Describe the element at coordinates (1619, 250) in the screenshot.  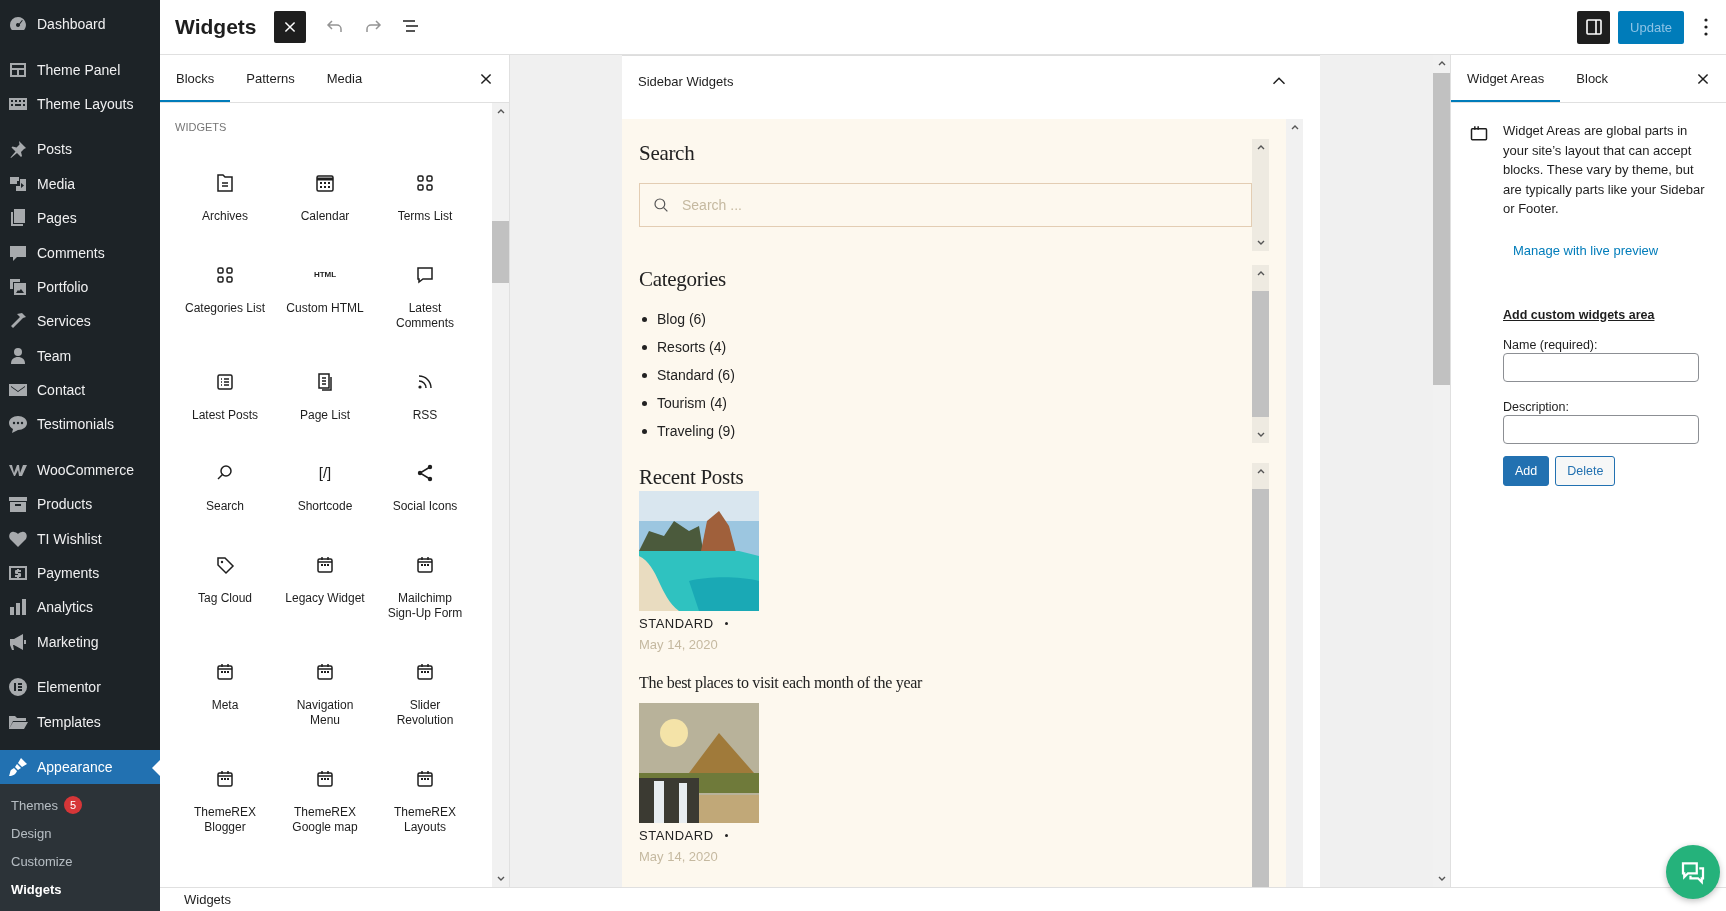
I see `live-preview-link: Manage with live preview` at that location.